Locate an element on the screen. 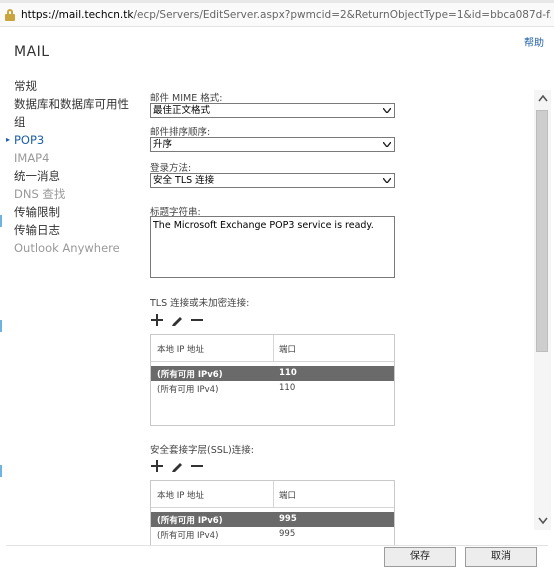 This screenshot has width=554, height=574. sidebar-item-pop3: ▸ POP3 is located at coordinates (70, 140).